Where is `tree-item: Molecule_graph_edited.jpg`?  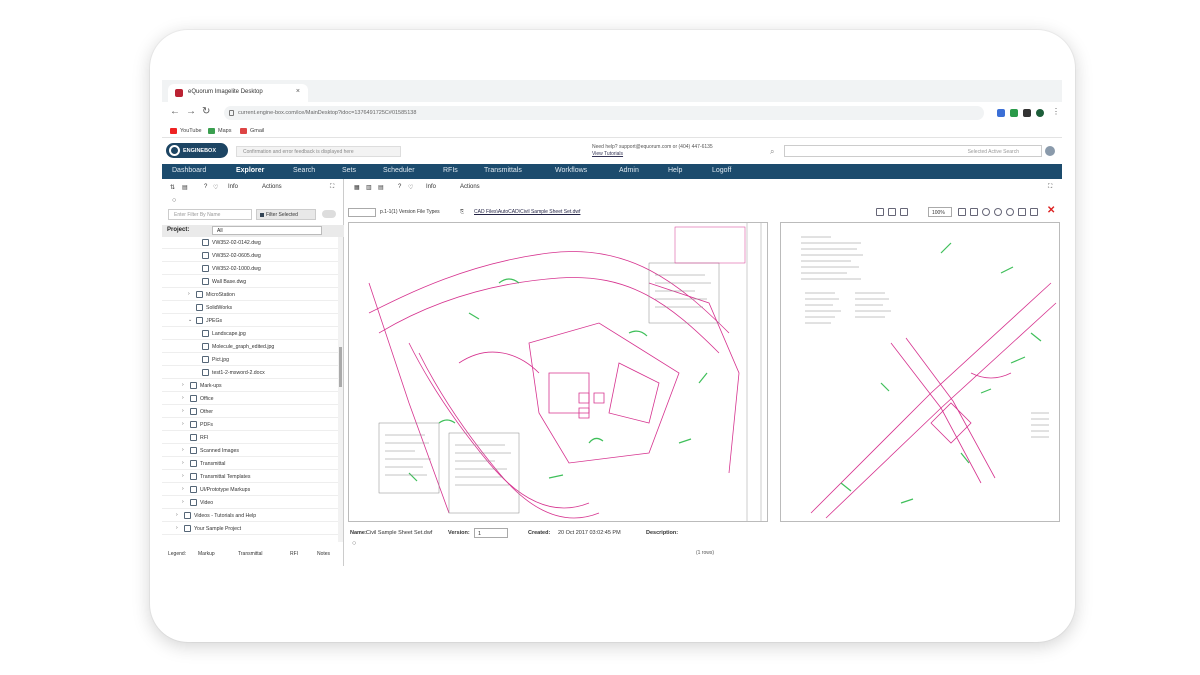 tree-item: Molecule_graph_edited.jpg is located at coordinates (250, 347).